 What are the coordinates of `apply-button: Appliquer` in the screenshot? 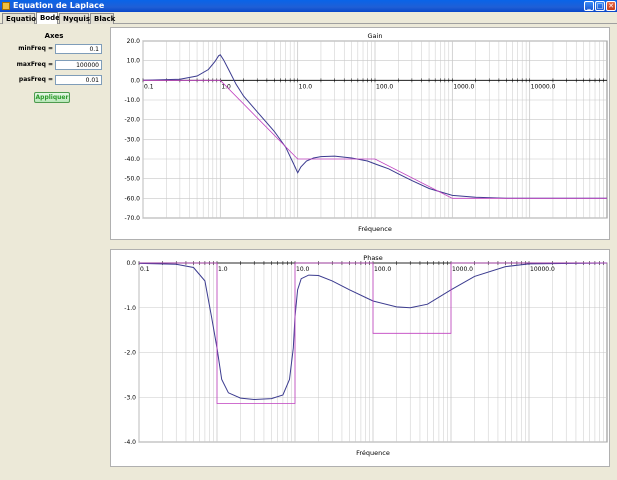 It's located at (52, 97).